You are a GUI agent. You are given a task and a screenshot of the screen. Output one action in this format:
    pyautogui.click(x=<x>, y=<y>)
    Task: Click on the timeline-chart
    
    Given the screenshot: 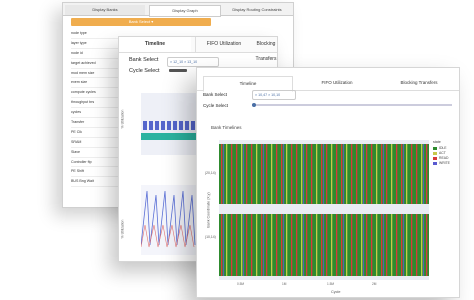 What is the action you would take?
    pyautogui.click(x=169, y=124)
    